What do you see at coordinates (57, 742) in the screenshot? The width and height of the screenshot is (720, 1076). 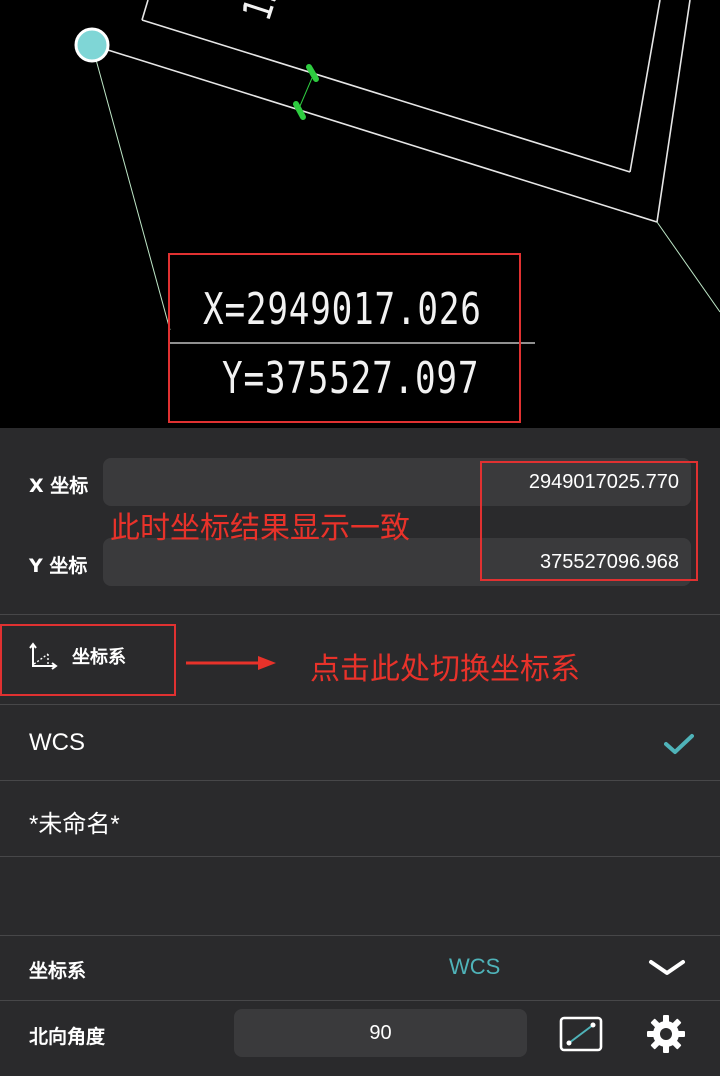 I see `list-item-label: WCS` at bounding box center [57, 742].